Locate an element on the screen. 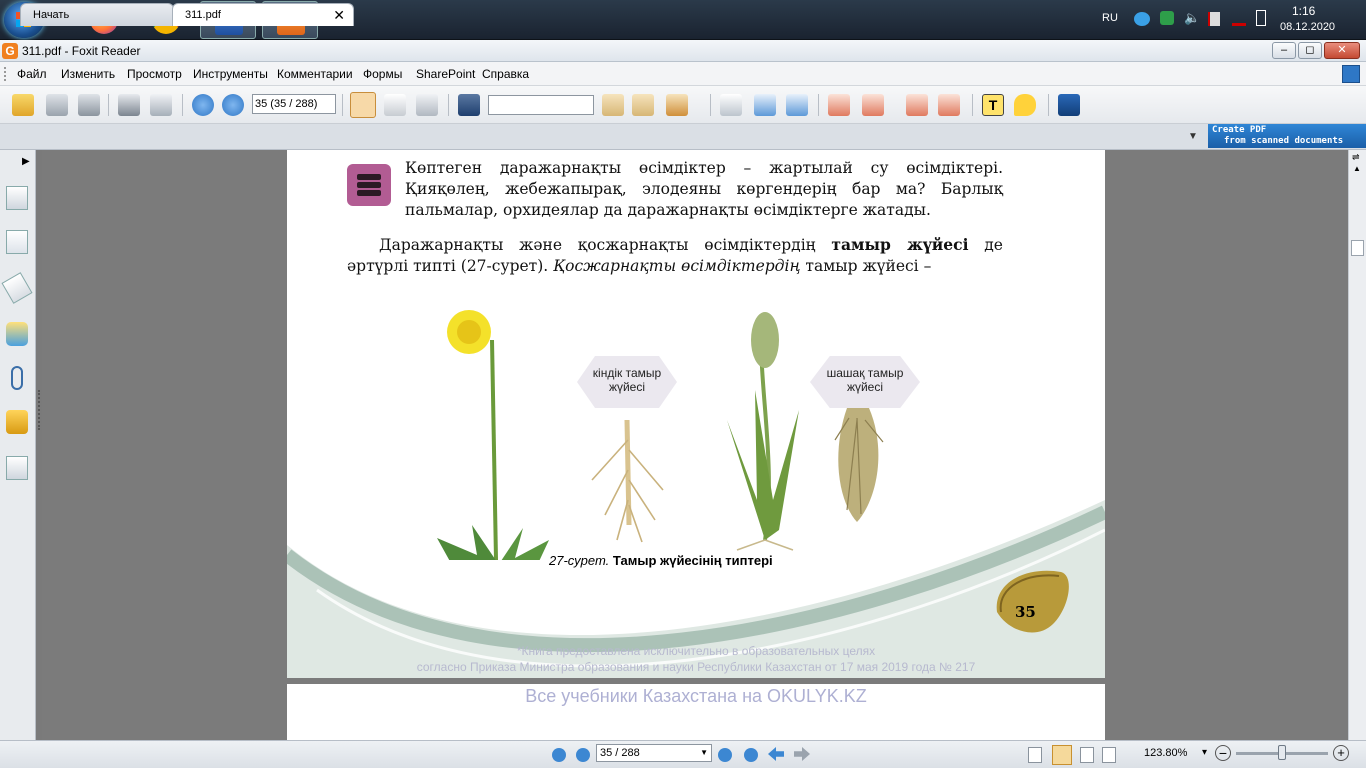 The width and height of the screenshot is (1366, 768). find-previous-icon is located at coordinates (613, 105).